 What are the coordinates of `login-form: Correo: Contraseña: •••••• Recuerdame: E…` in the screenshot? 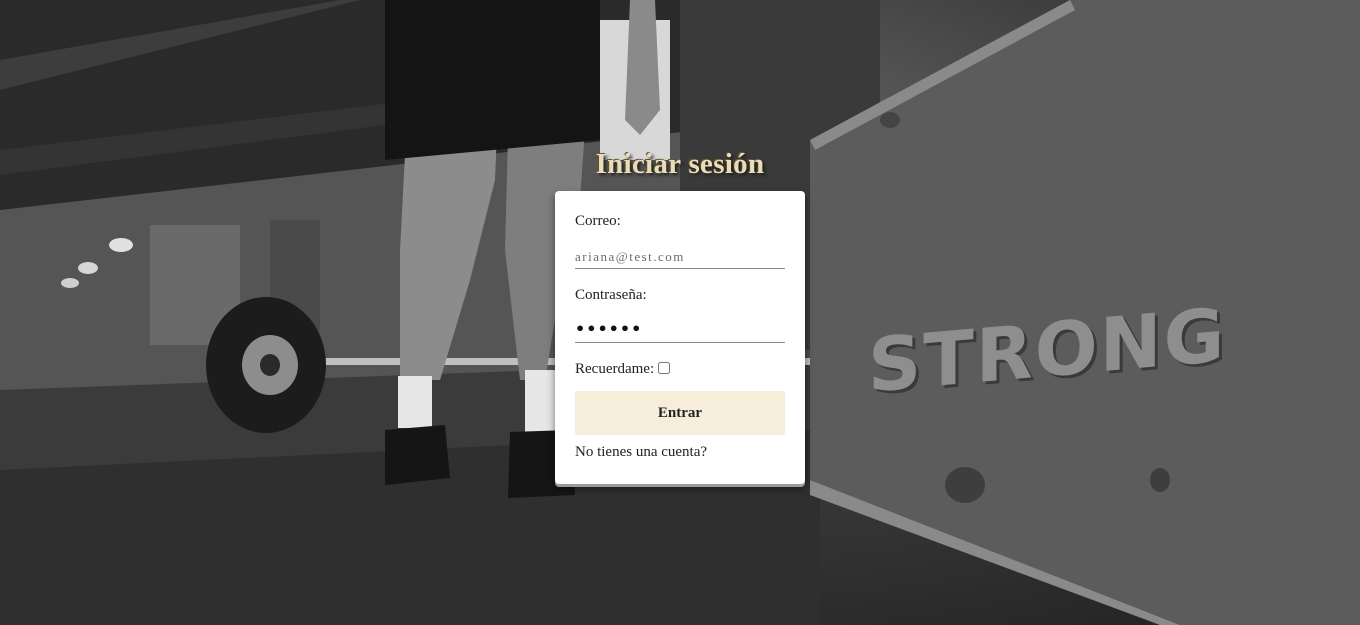 It's located at (680, 337).